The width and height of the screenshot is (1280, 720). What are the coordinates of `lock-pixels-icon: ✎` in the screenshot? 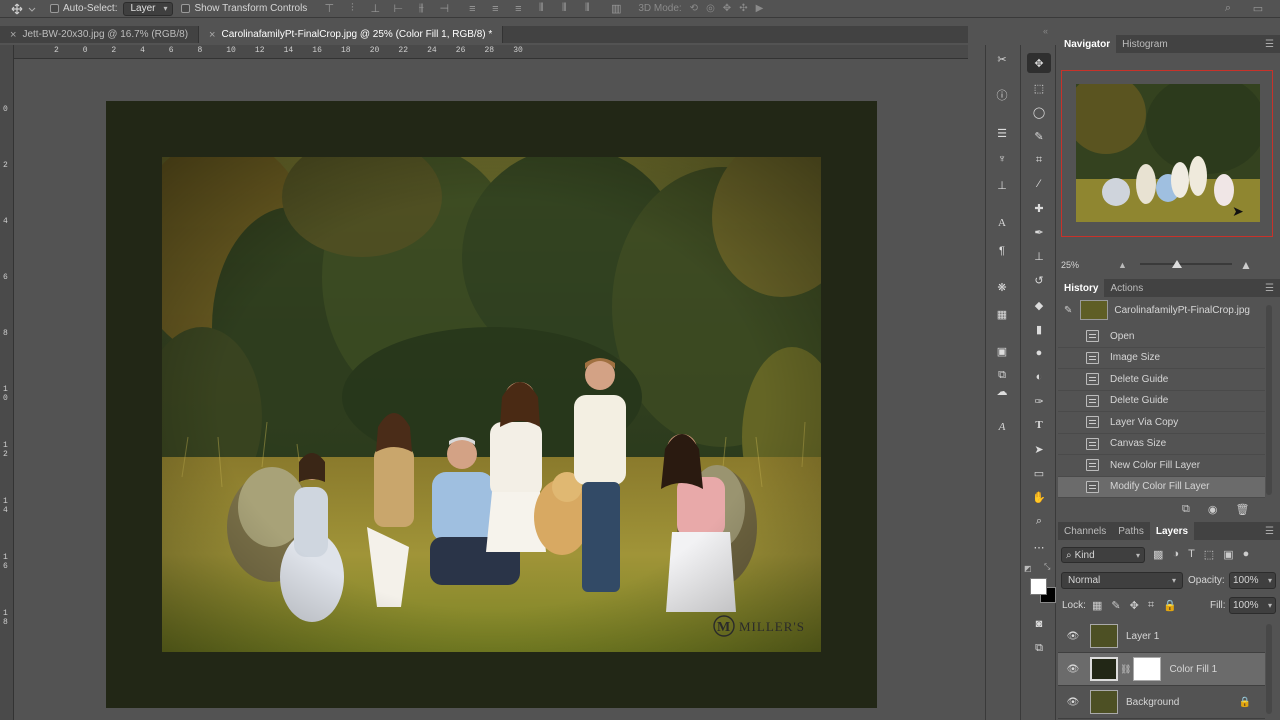 It's located at (1115, 605).